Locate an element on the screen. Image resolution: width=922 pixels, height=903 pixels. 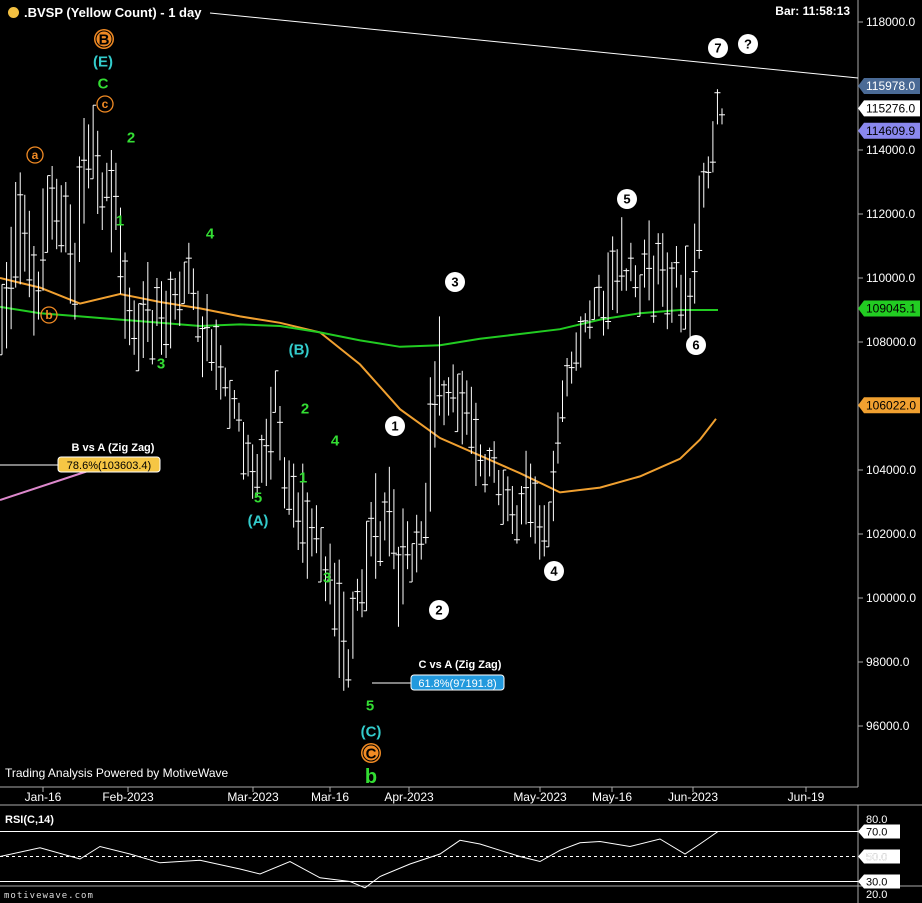
wave-label: 6 is located at coordinates (696, 345).